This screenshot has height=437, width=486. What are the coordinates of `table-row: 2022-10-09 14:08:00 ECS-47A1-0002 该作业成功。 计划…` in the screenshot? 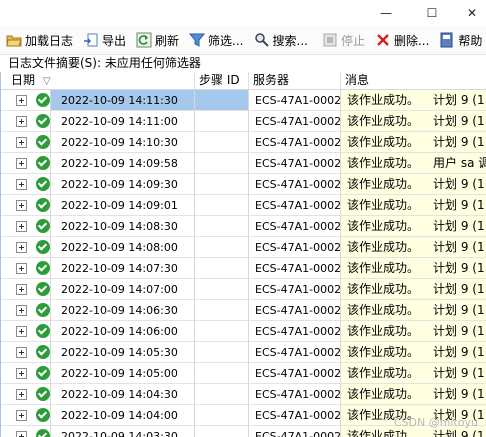 It's located at (243, 247).